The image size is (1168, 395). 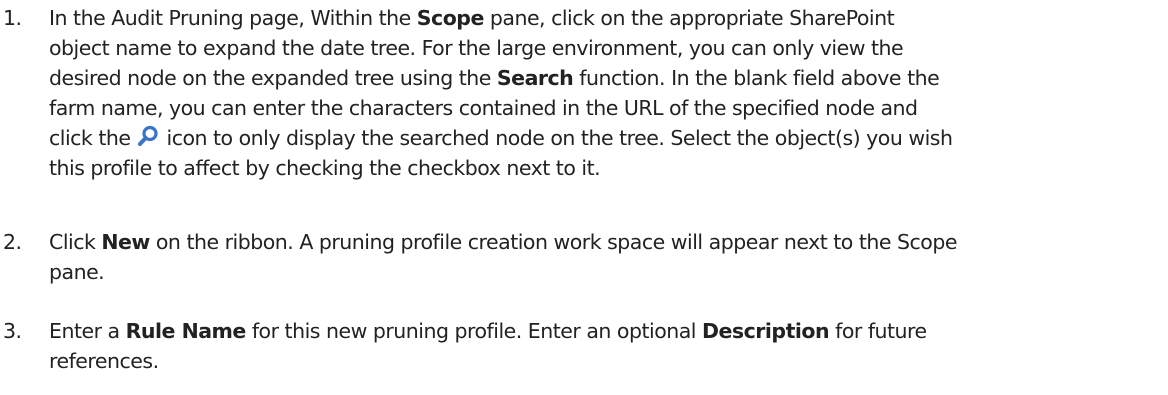 I want to click on step-line: pane., so click(x=77, y=272).